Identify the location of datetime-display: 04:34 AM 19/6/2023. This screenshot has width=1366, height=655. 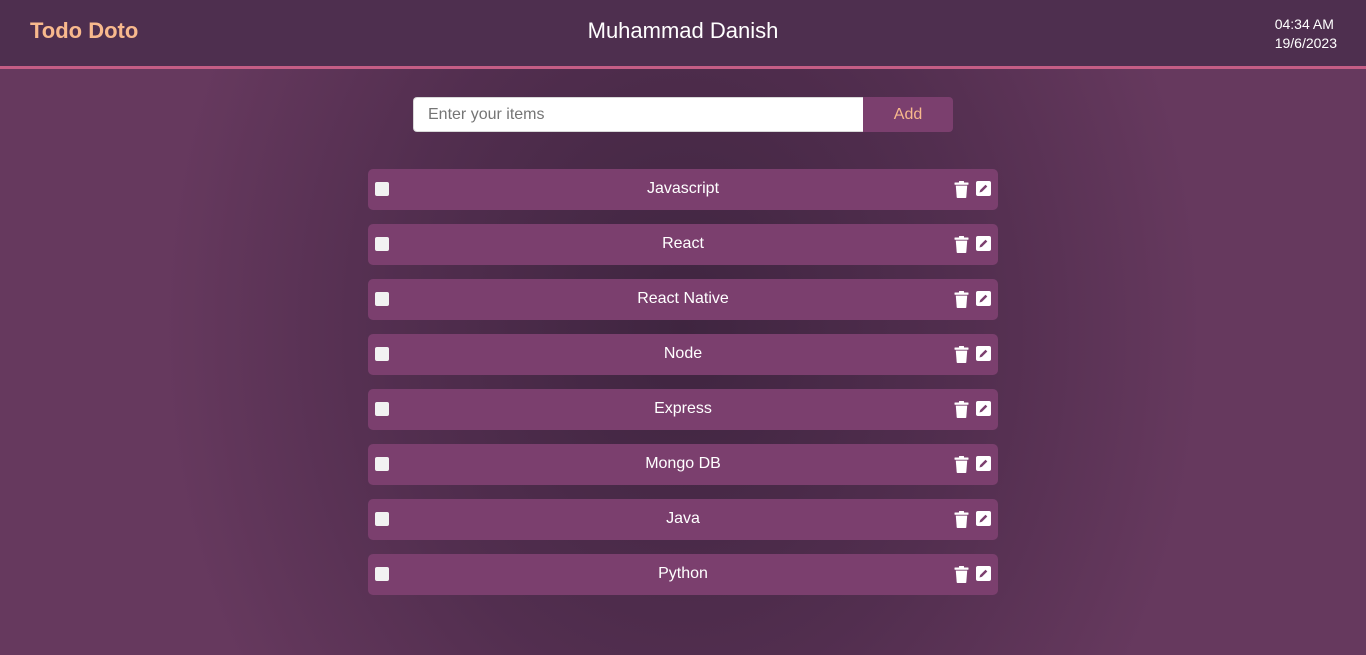
(1306, 34).